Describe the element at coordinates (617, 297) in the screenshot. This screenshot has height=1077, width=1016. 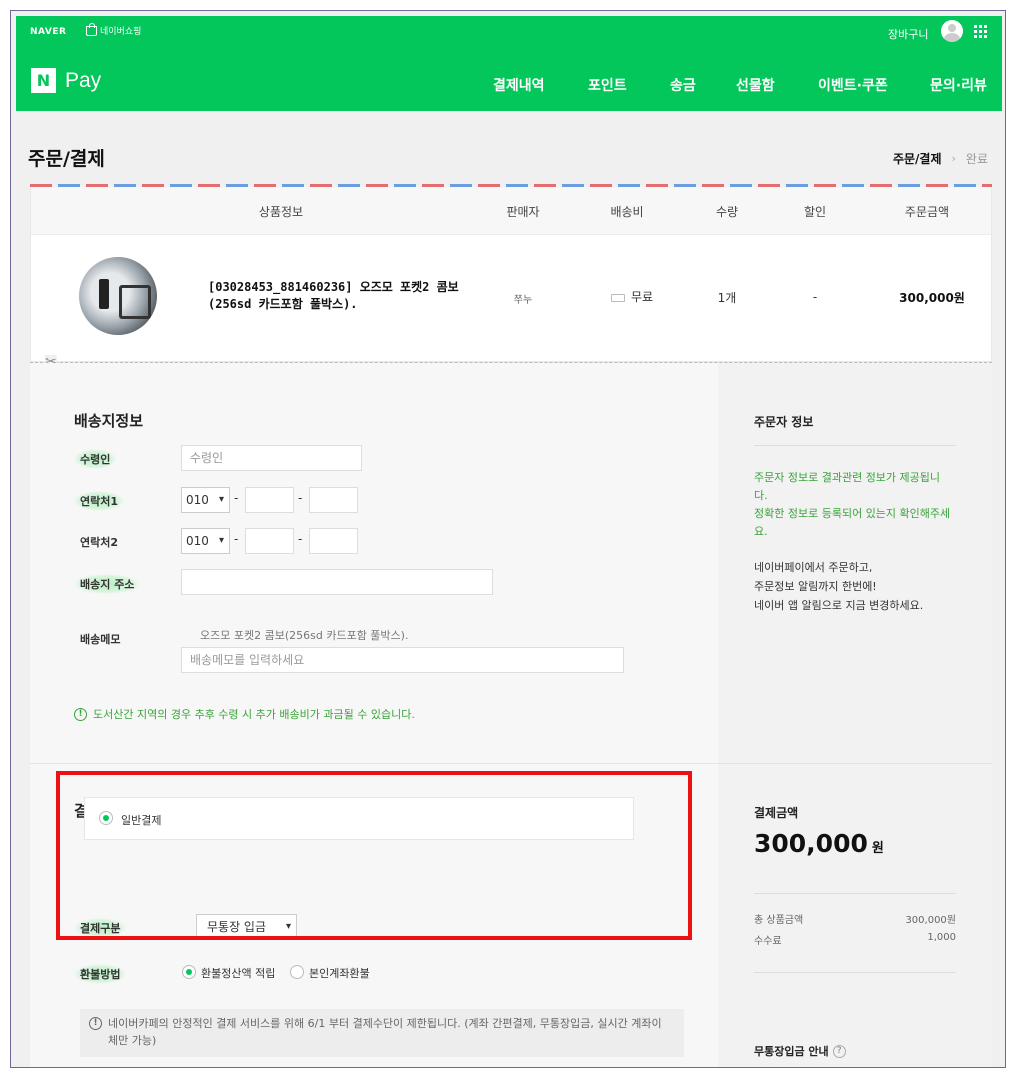
I see `truck-icon` at that location.